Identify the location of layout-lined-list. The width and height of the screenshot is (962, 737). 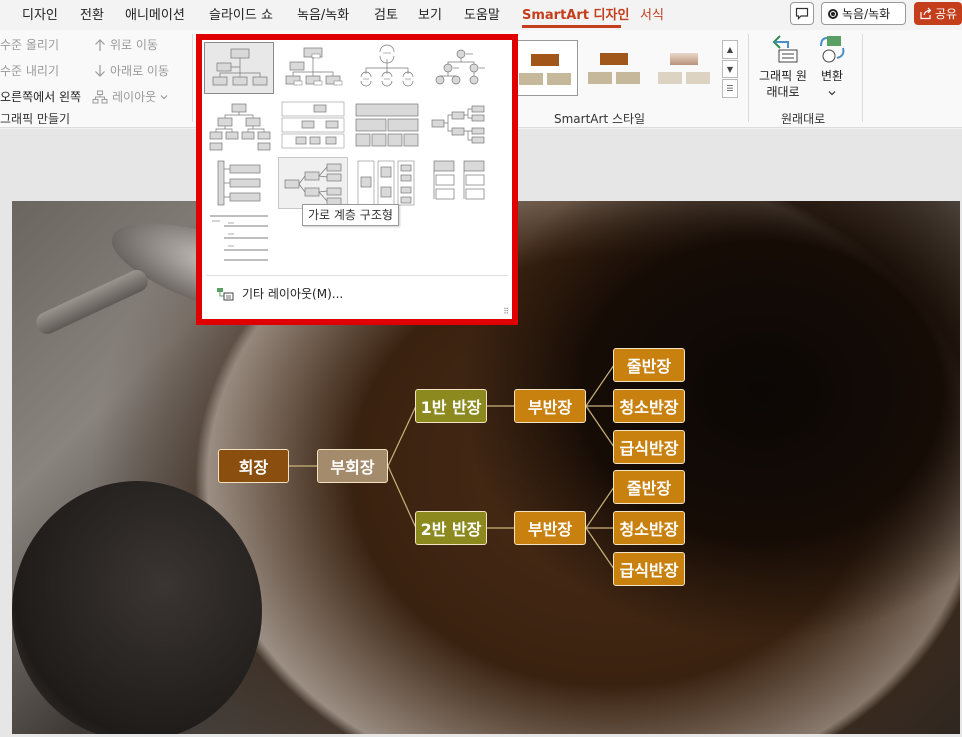
(239, 238).